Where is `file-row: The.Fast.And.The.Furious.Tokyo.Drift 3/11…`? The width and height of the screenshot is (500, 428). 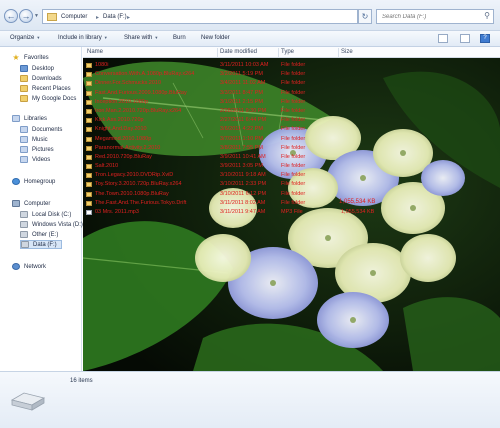
file-row: The.Fast.And.The.Furious.Tokyo.Drift 3/11… is located at coordinates (291, 203).